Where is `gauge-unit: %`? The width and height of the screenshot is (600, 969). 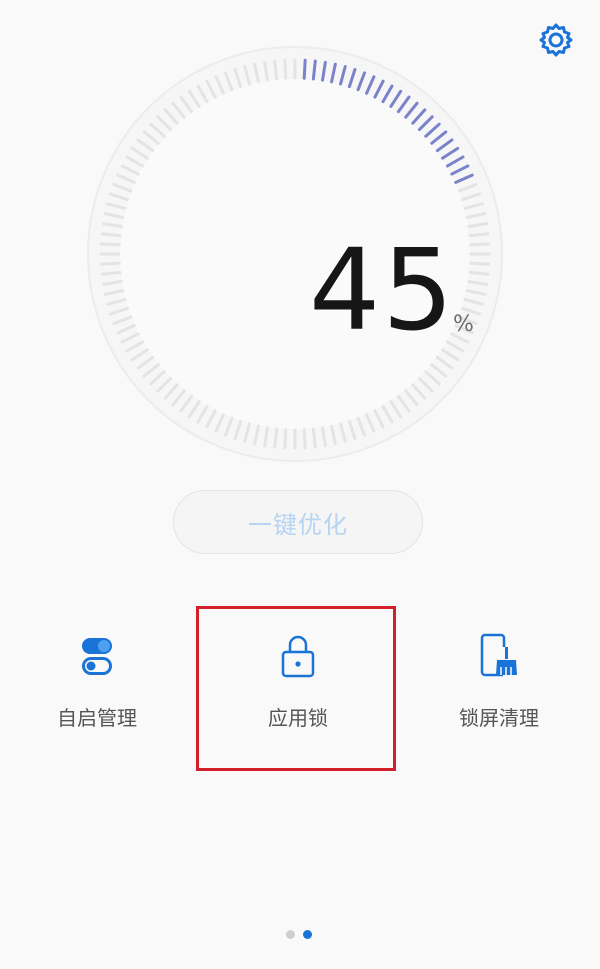
gauge-unit: % is located at coordinates (463, 324).